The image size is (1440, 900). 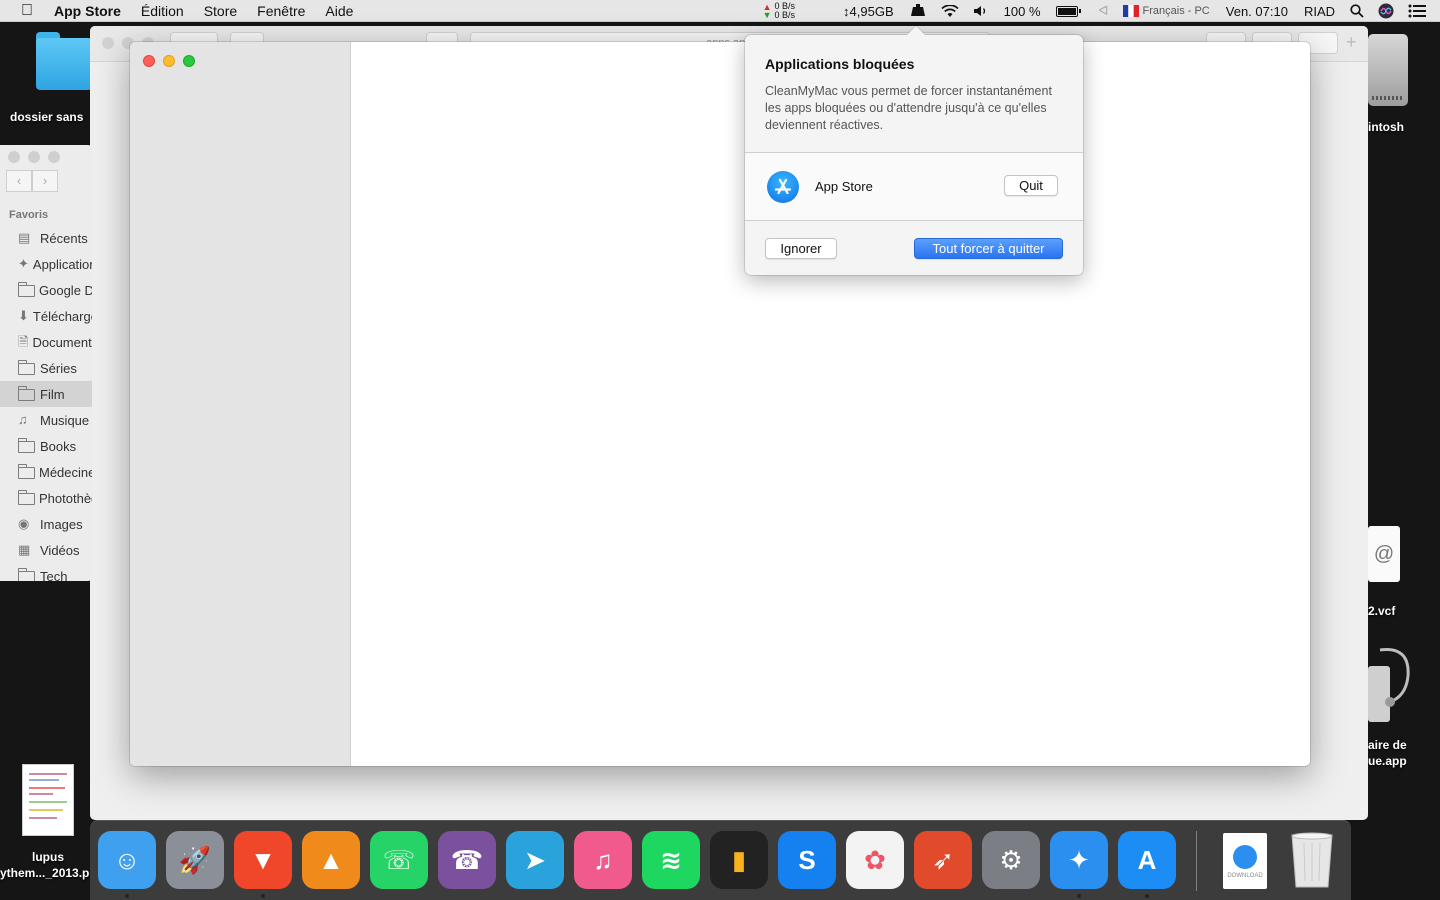 I want to click on close-button, so click(x=149, y=61).